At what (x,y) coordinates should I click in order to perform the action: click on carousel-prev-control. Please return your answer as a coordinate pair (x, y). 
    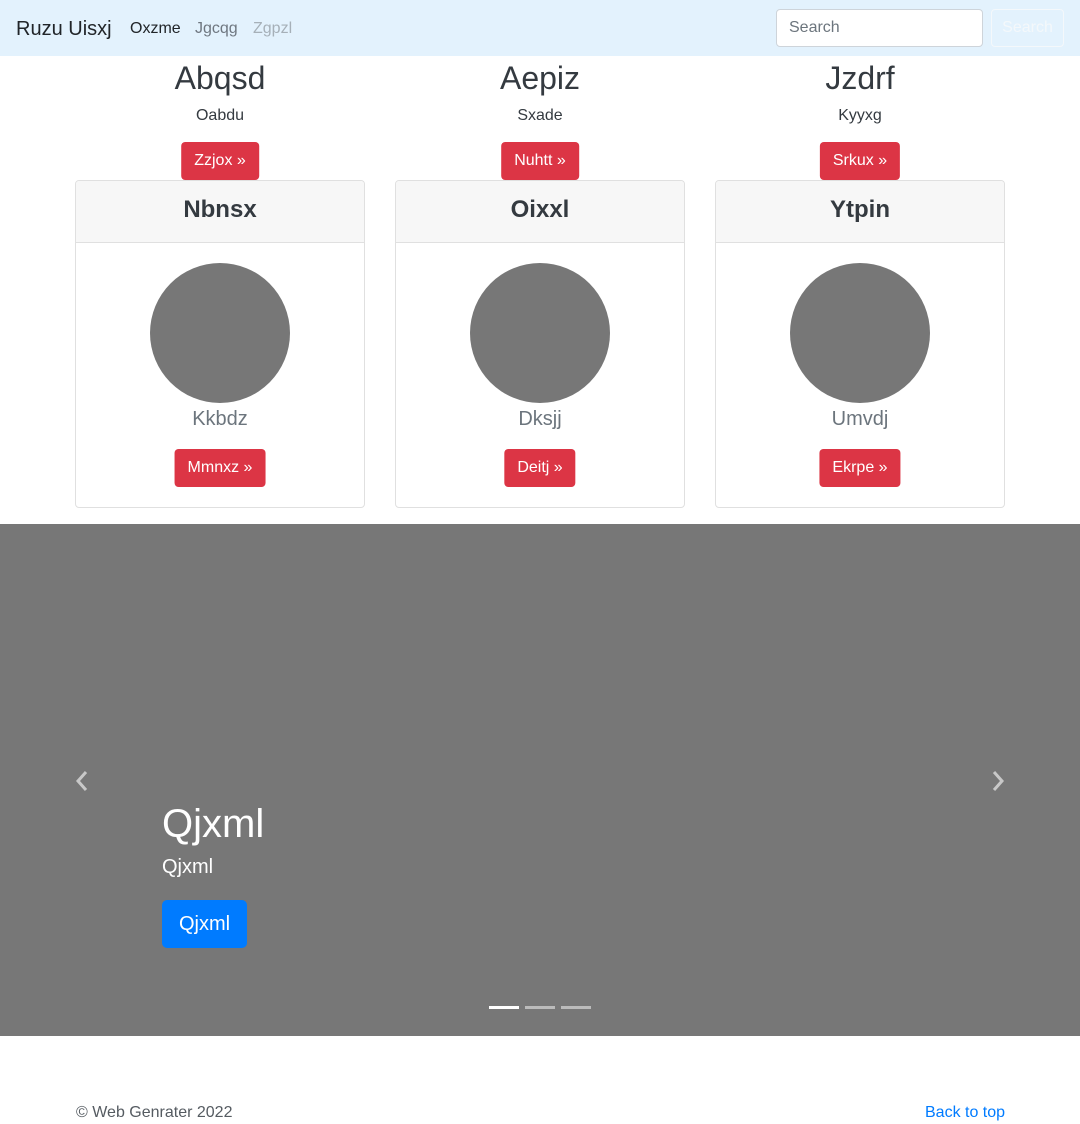
    Looking at the image, I should click on (82, 781).